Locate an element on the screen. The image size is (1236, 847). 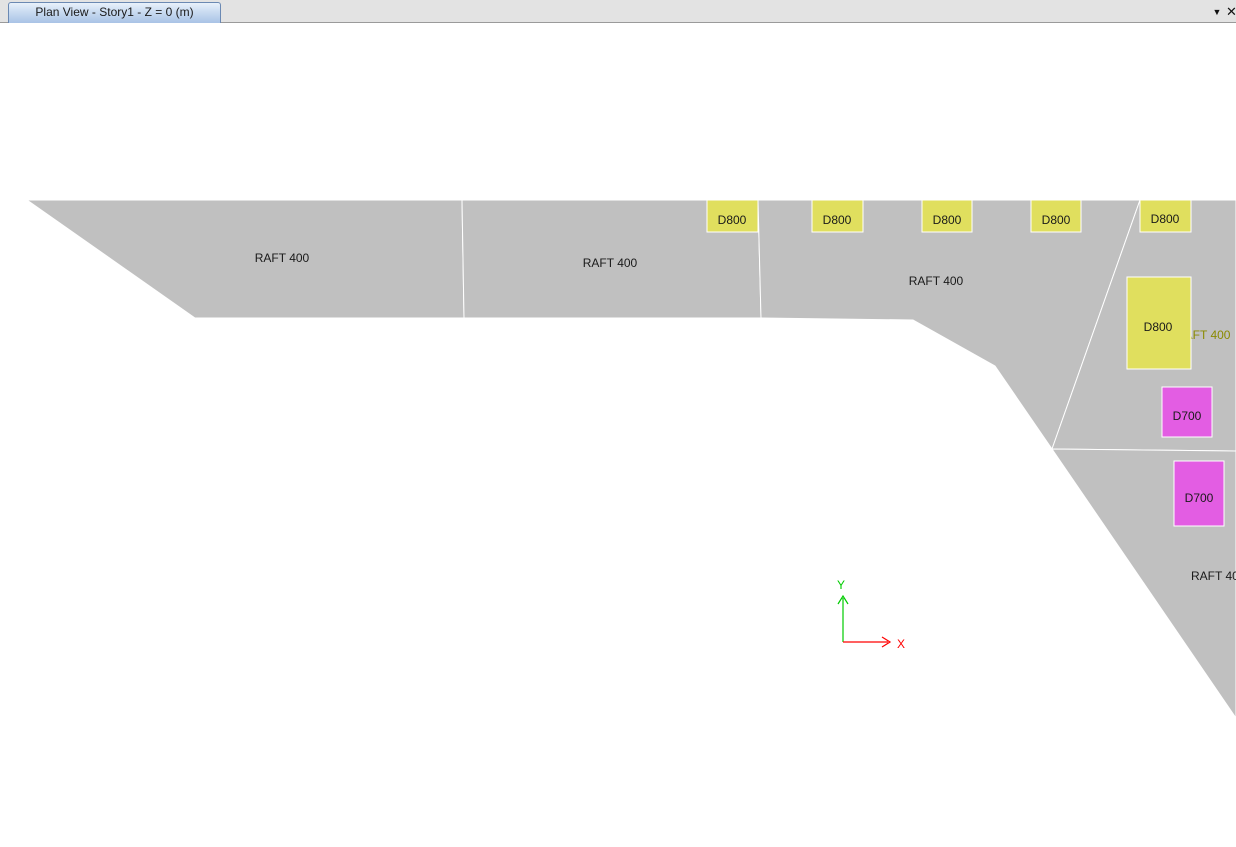
y-axis-label: Y is located at coordinates (841, 585).